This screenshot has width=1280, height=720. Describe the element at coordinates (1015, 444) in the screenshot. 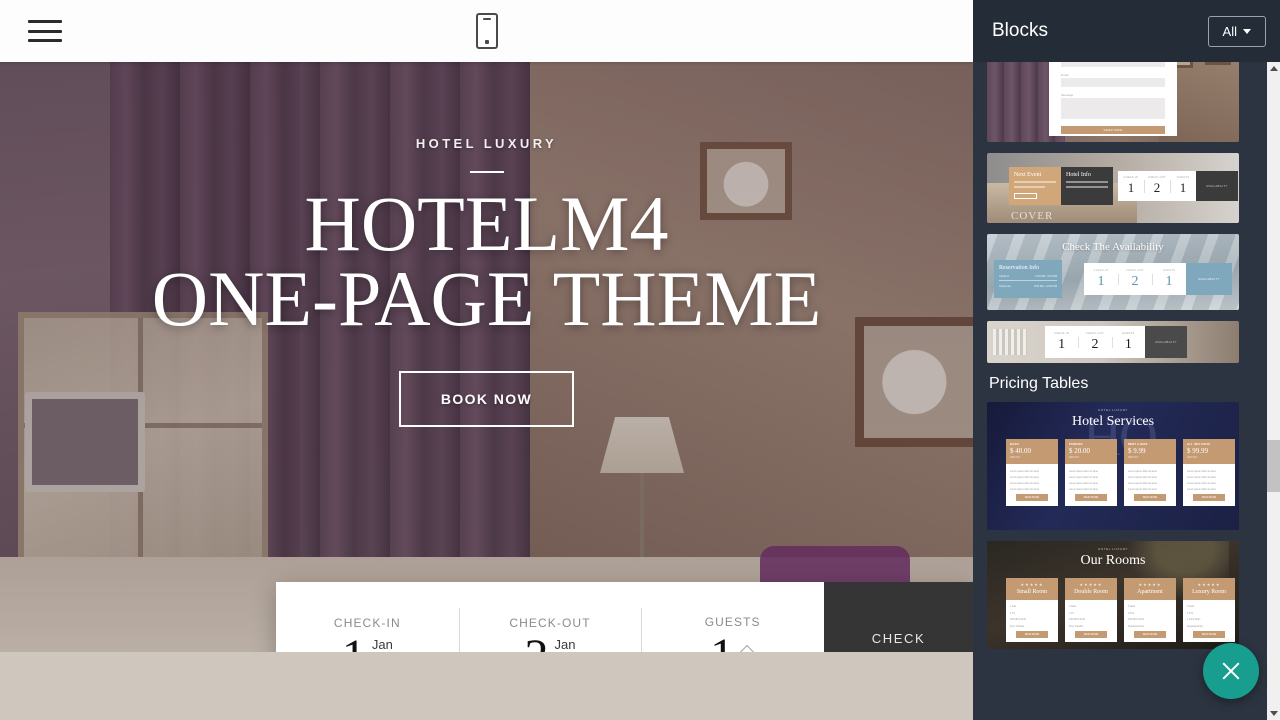

I see `pricing-card-name: BASIC` at that location.